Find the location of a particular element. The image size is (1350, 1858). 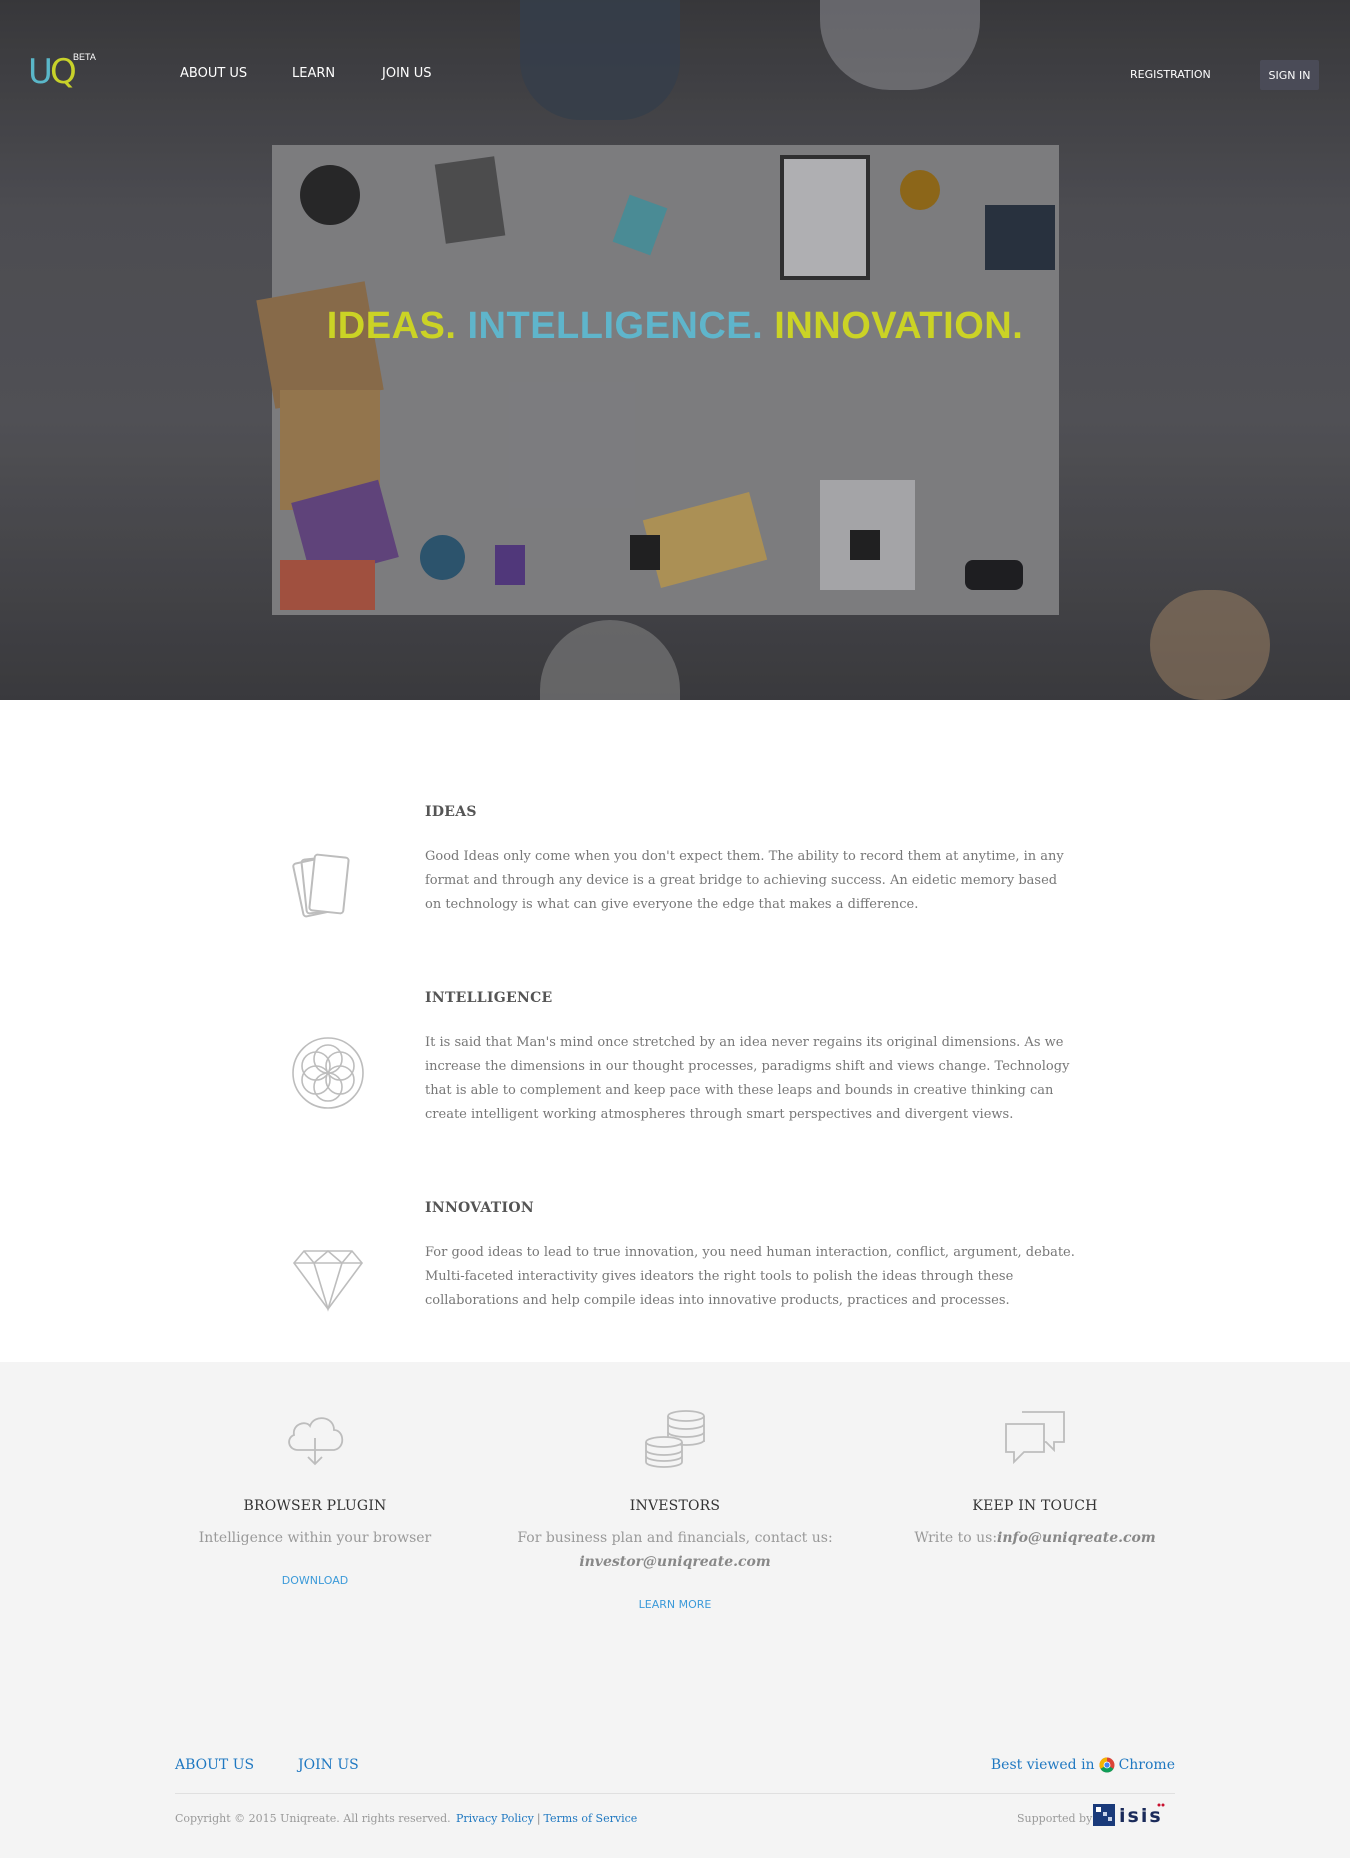

legal-links: Privacy Policy | Terms of Service is located at coordinates (546, 1818).